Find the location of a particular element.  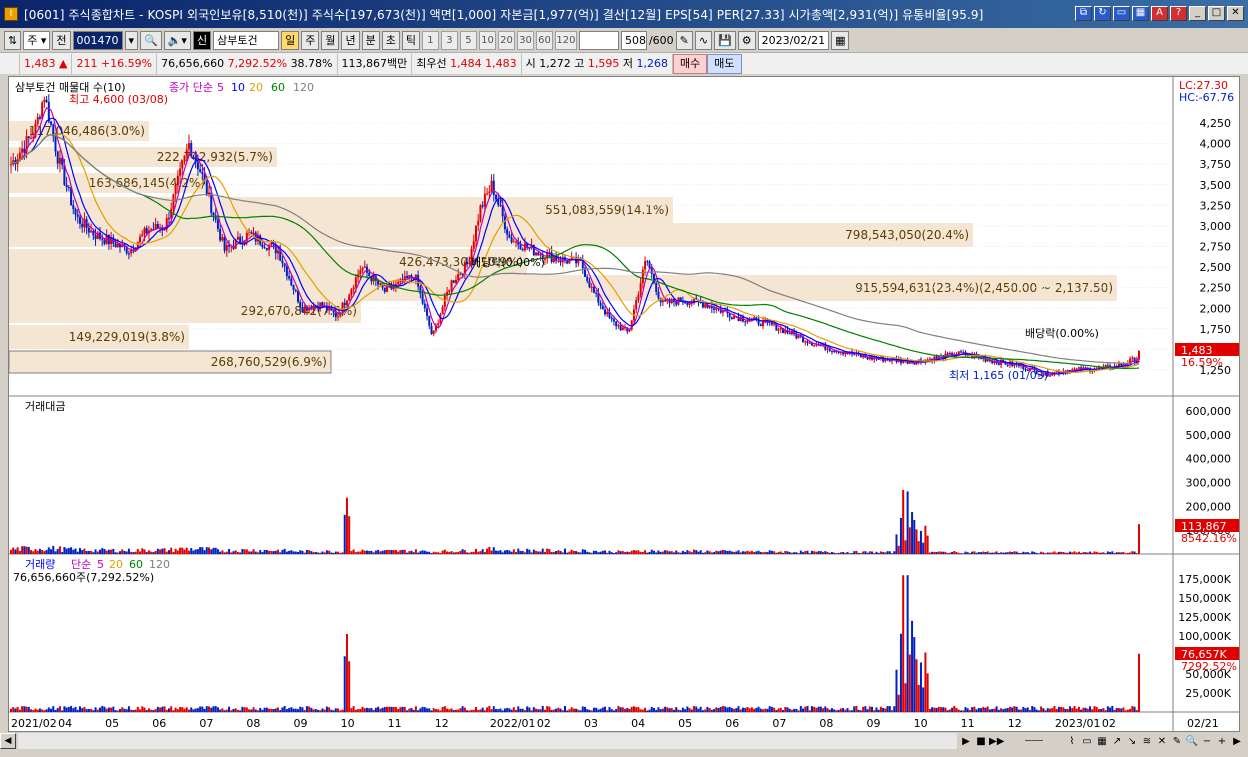

save-icon: 💾 is located at coordinates (725, 40).